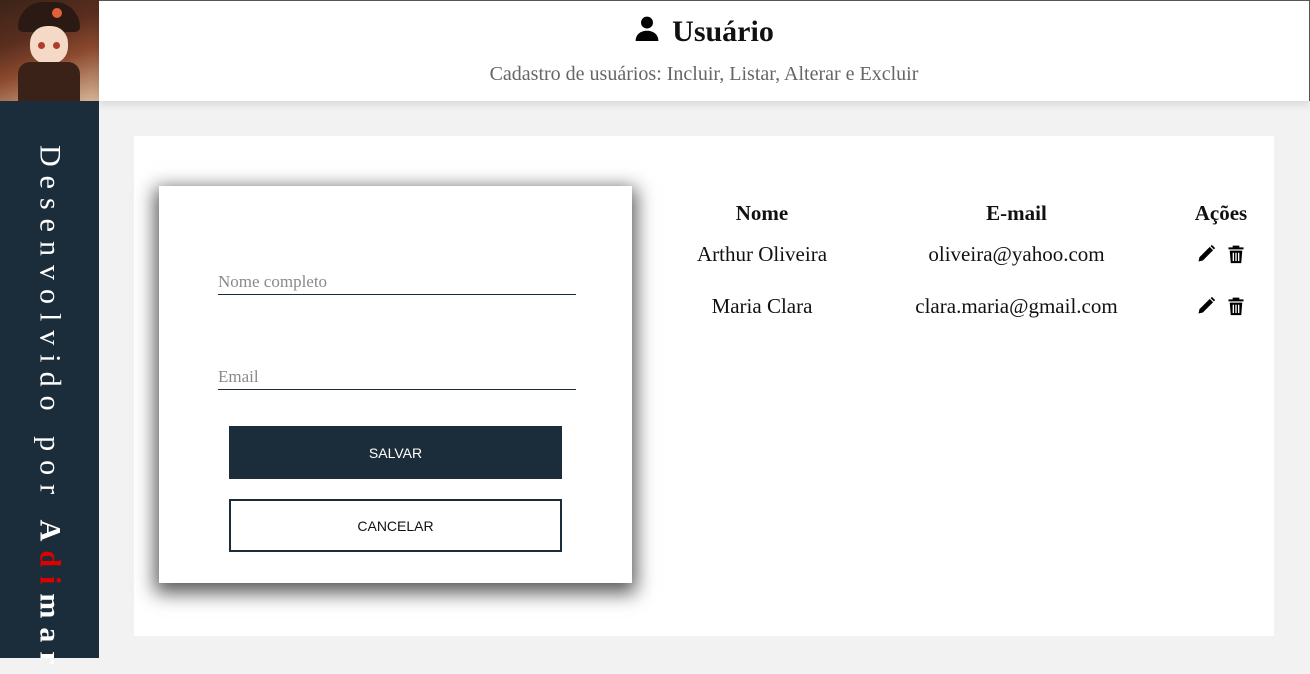 This screenshot has height=674, width=1310. Describe the element at coordinates (395, 525) in the screenshot. I see `cancel-button: CANCELAR` at that location.